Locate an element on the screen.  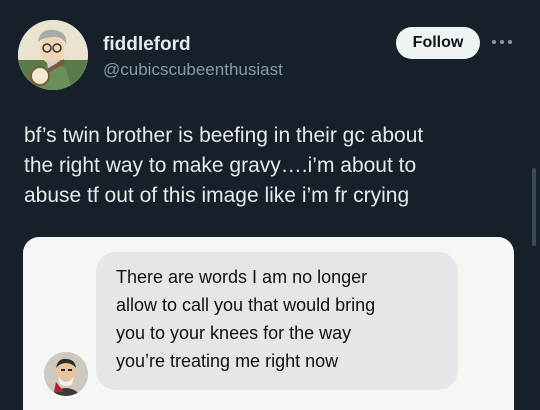
scrollbar is located at coordinates (534, 207).